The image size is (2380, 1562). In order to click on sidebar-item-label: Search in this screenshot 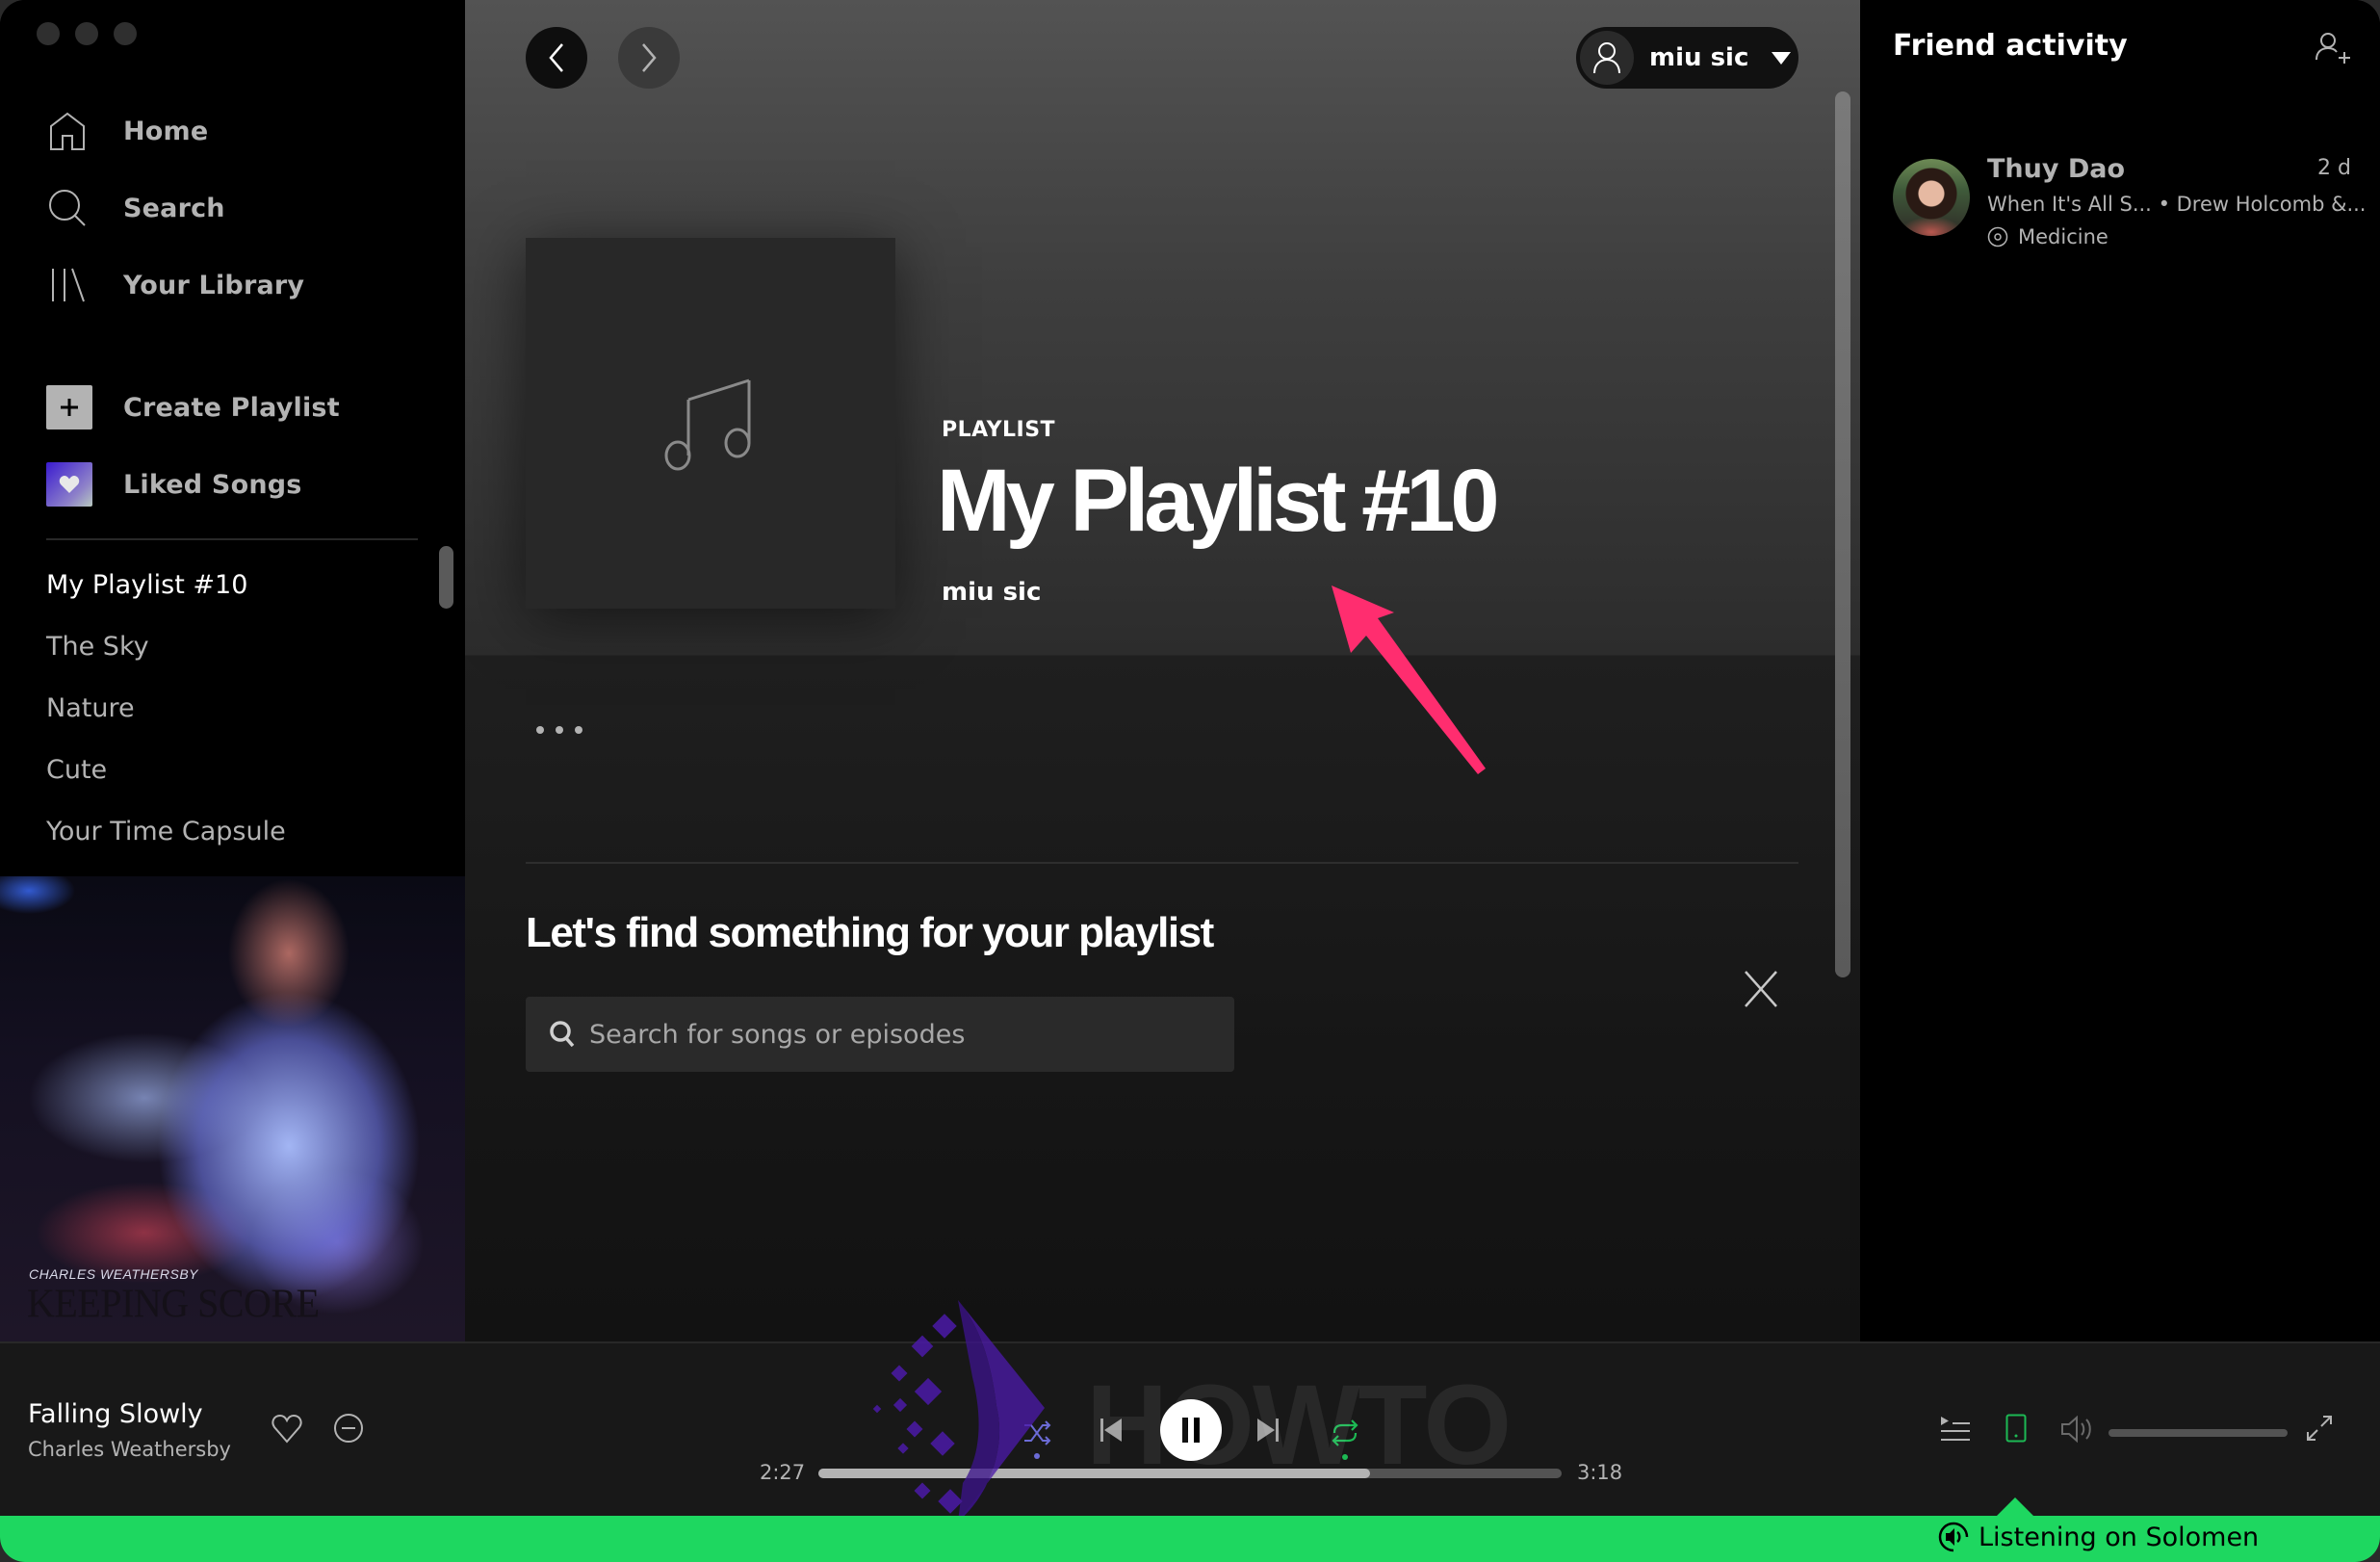, I will do `click(174, 208)`.